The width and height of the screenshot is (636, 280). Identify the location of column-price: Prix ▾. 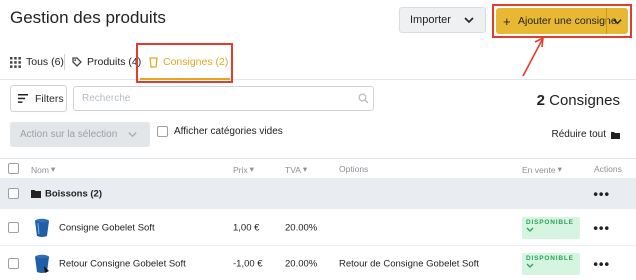
(243, 169).